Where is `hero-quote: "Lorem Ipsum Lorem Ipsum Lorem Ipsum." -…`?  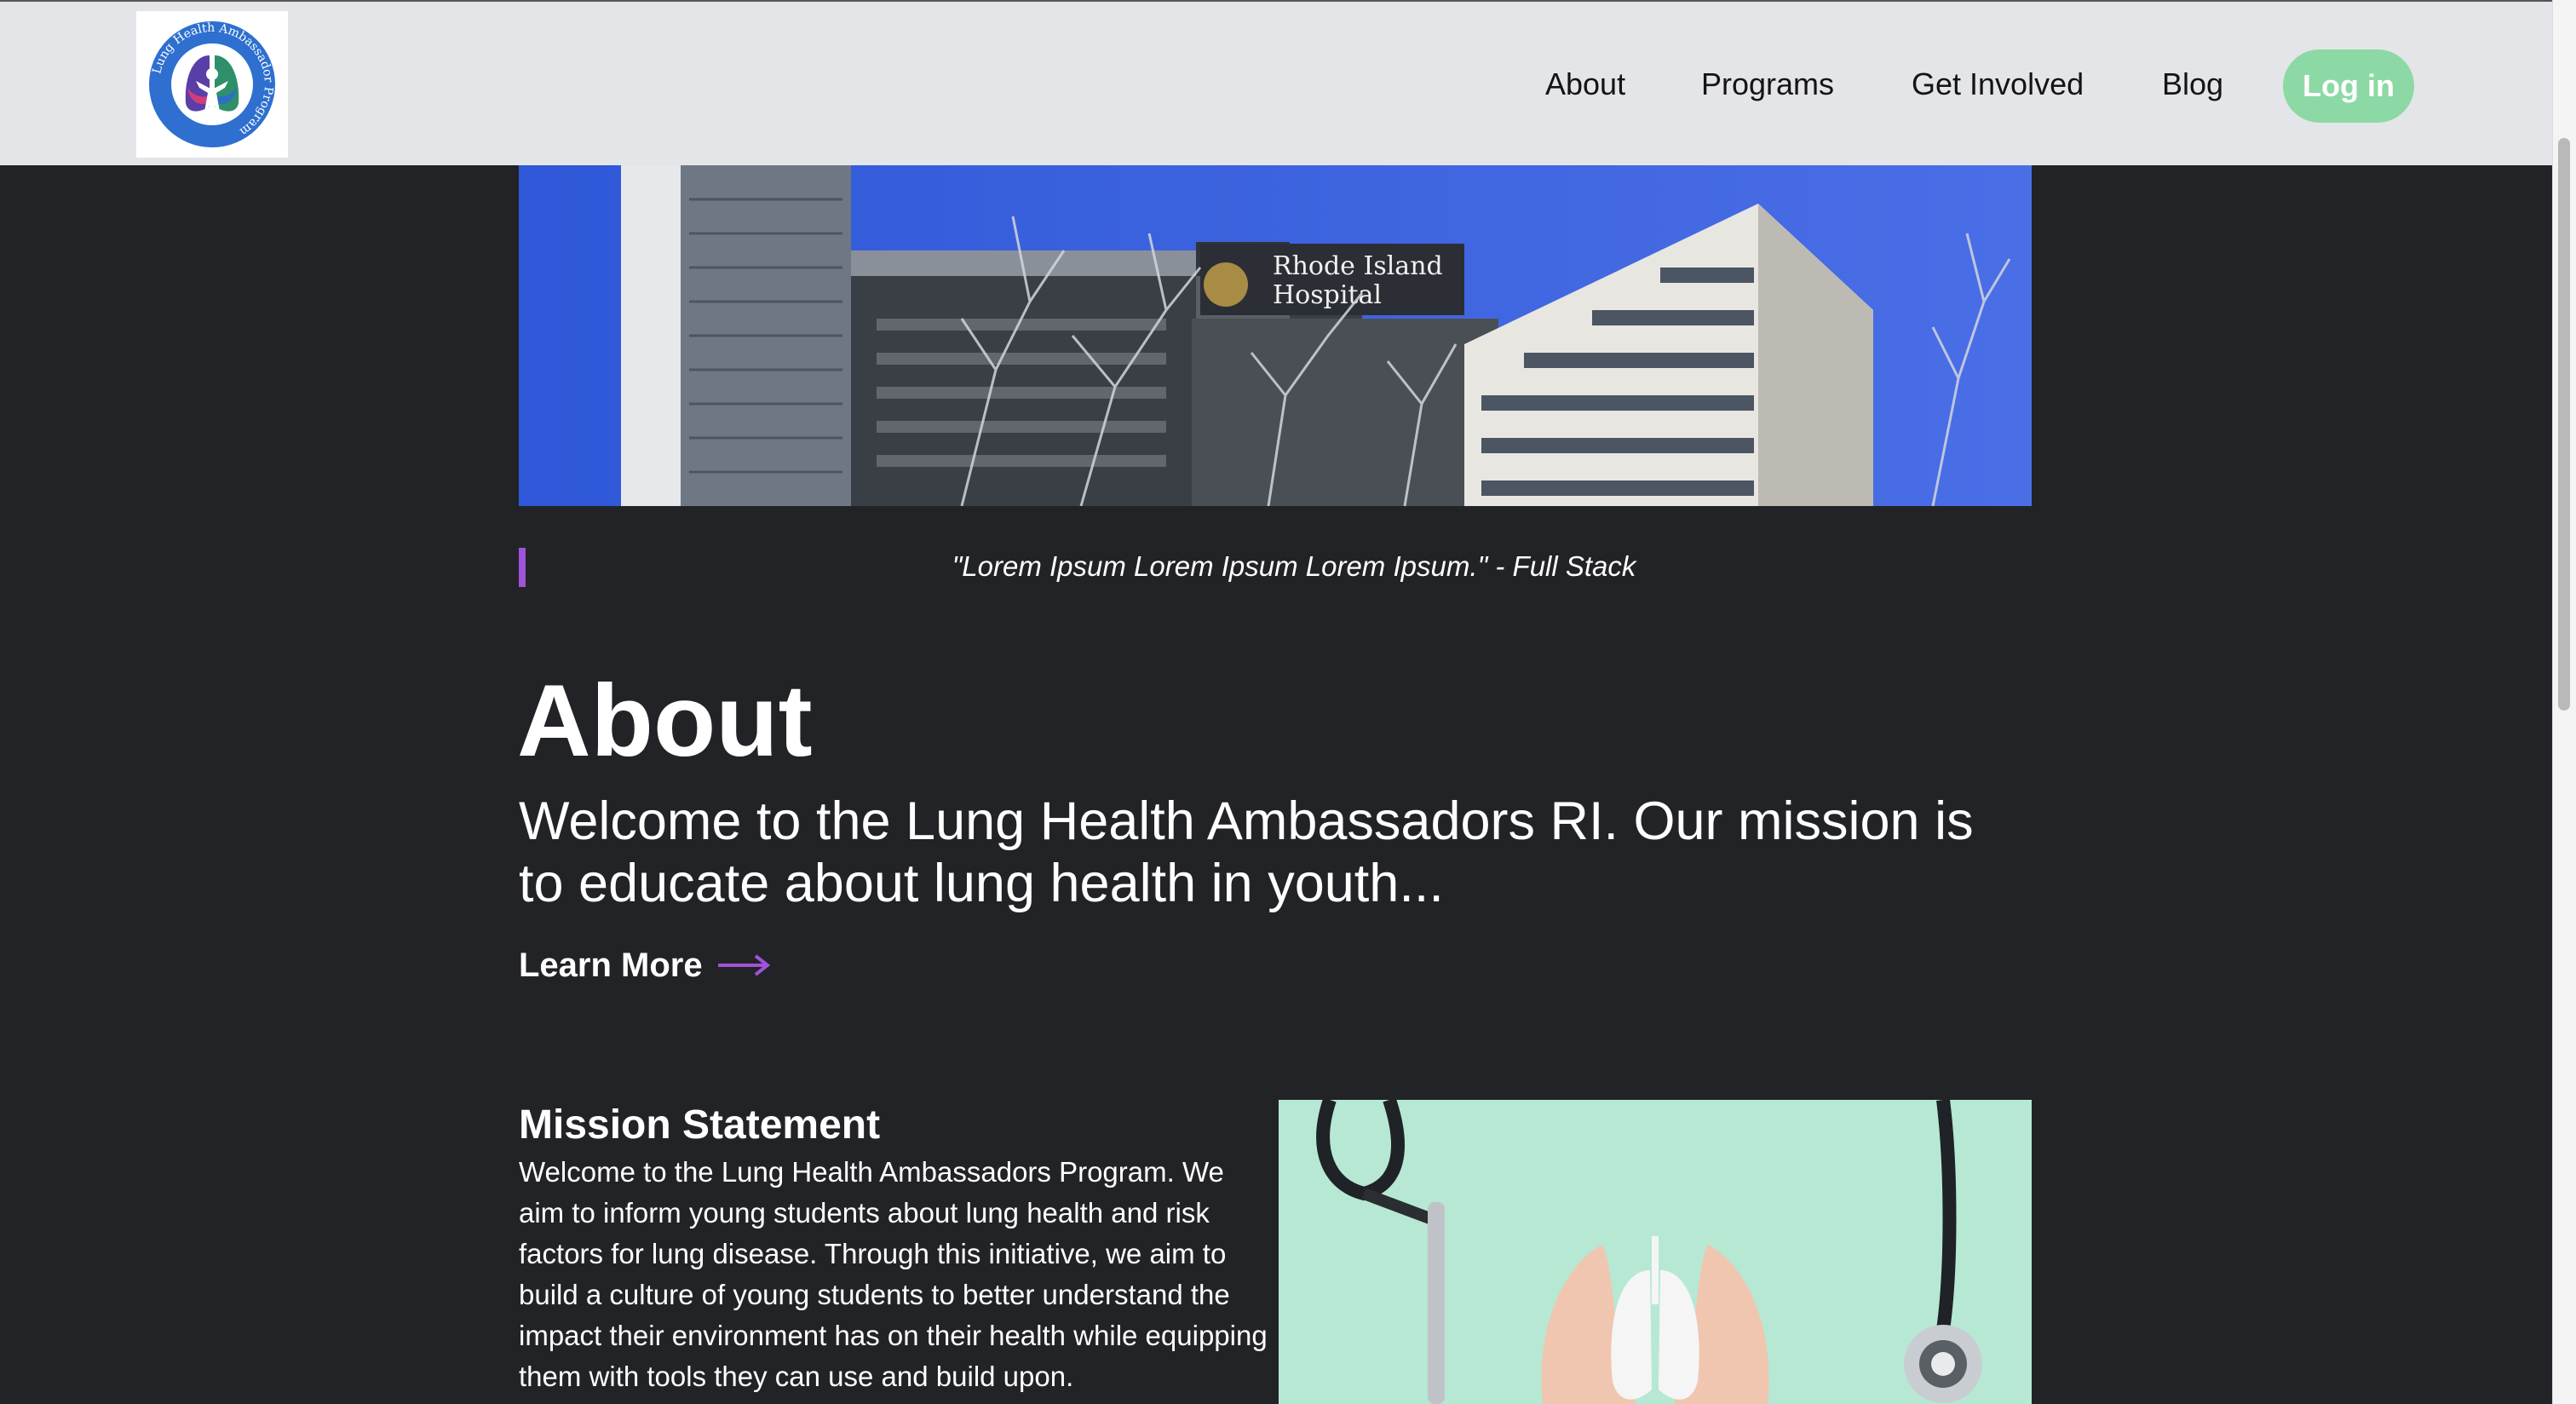 hero-quote: "Lorem Ipsum Lorem Ipsum Lorem Ipsum." -… is located at coordinates (1294, 566).